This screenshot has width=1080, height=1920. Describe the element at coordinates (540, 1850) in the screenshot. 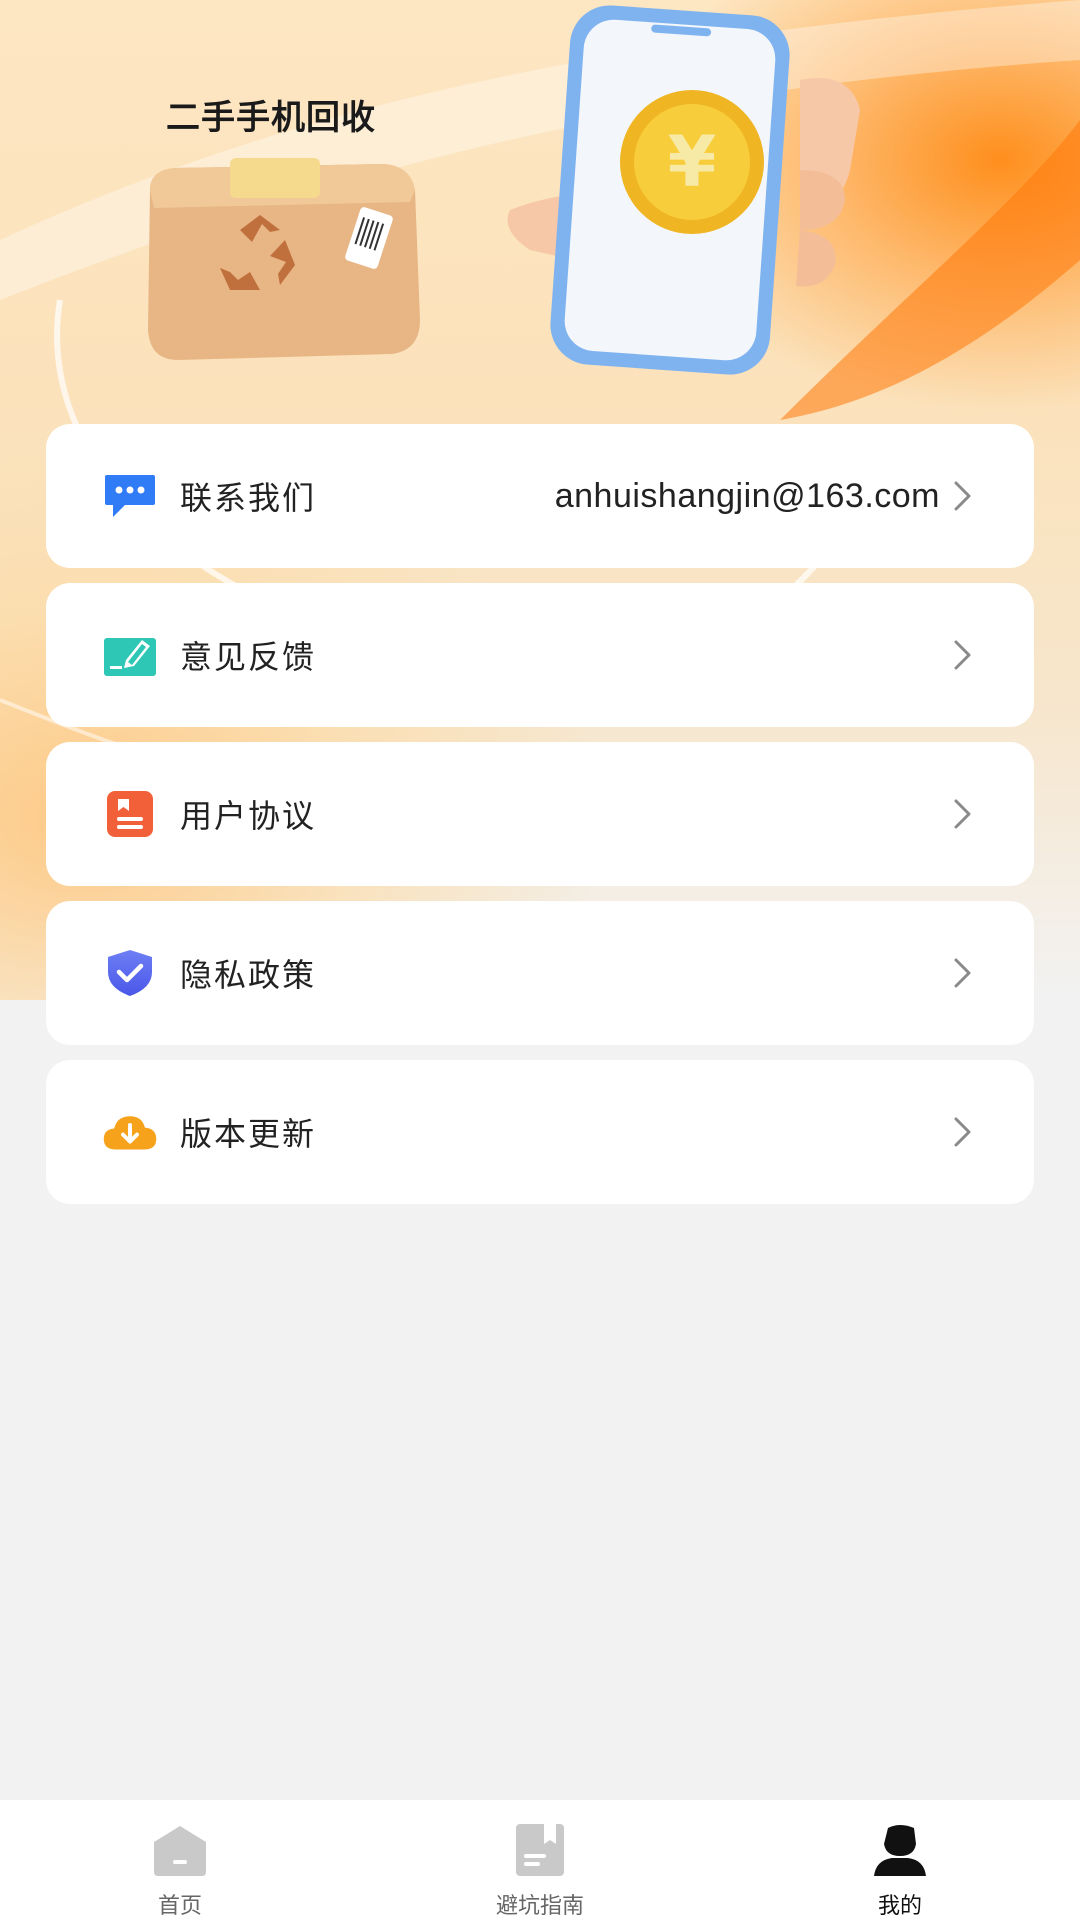

I see `guide-book-icon` at that location.